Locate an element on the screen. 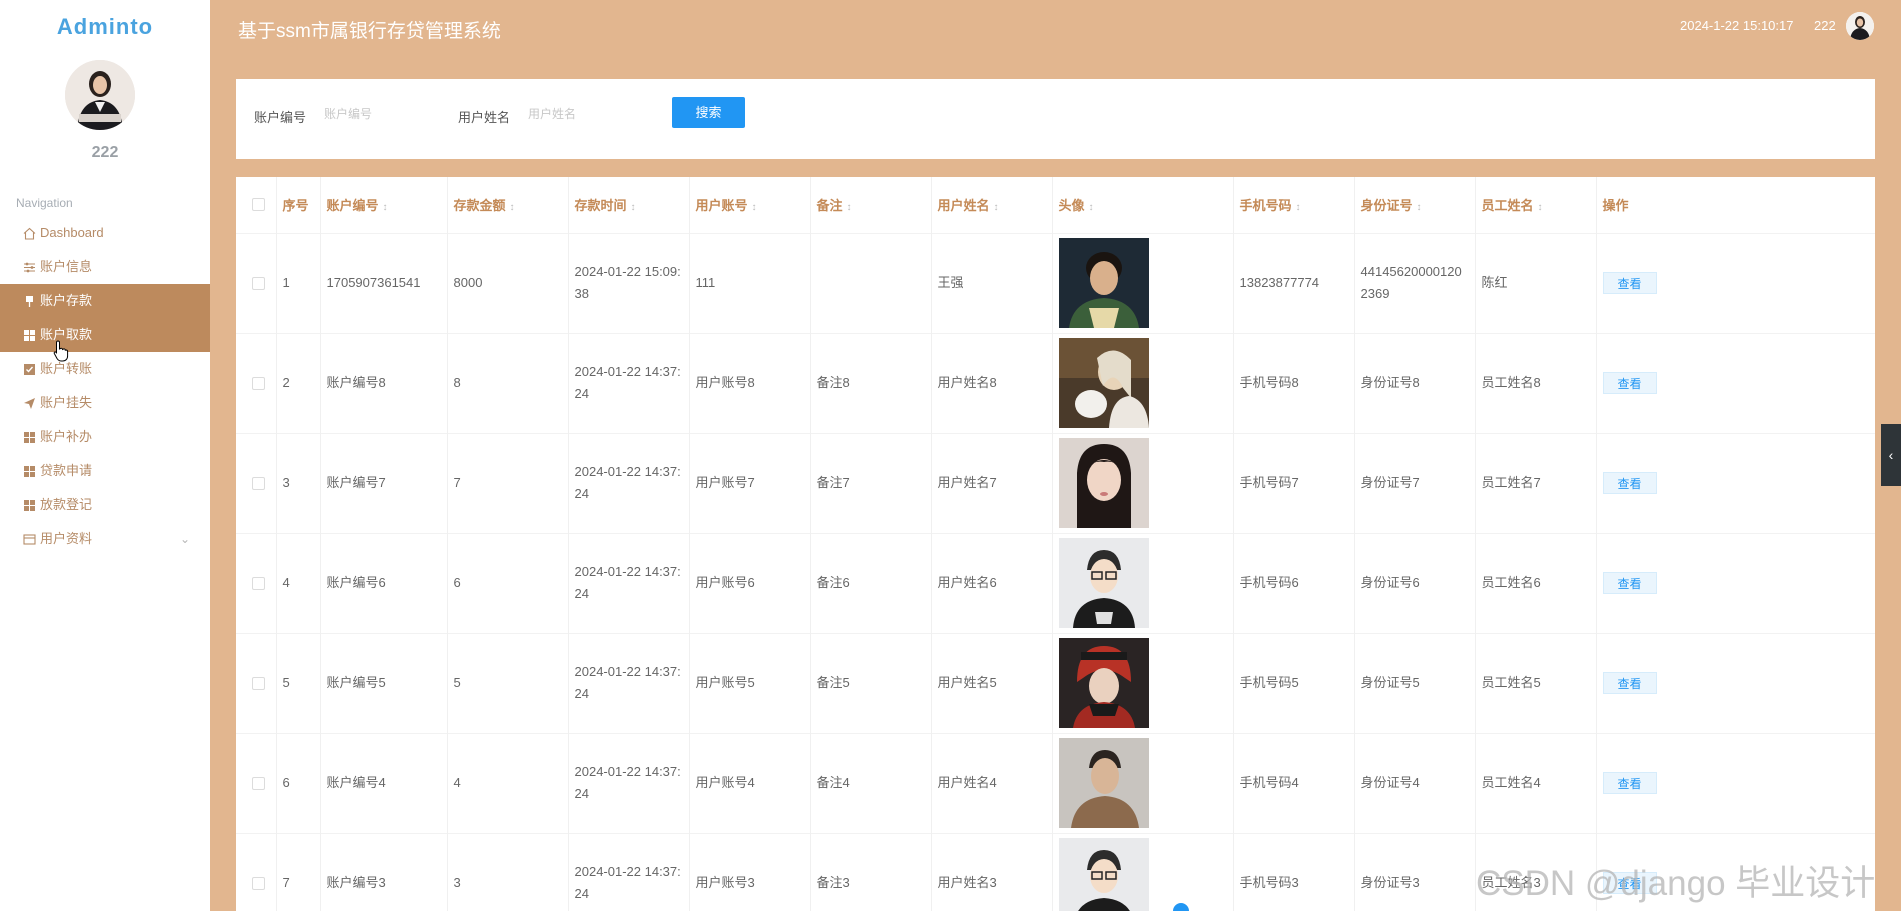 The image size is (1901, 911). header-remark: 备注 ↕ is located at coordinates (870, 205).